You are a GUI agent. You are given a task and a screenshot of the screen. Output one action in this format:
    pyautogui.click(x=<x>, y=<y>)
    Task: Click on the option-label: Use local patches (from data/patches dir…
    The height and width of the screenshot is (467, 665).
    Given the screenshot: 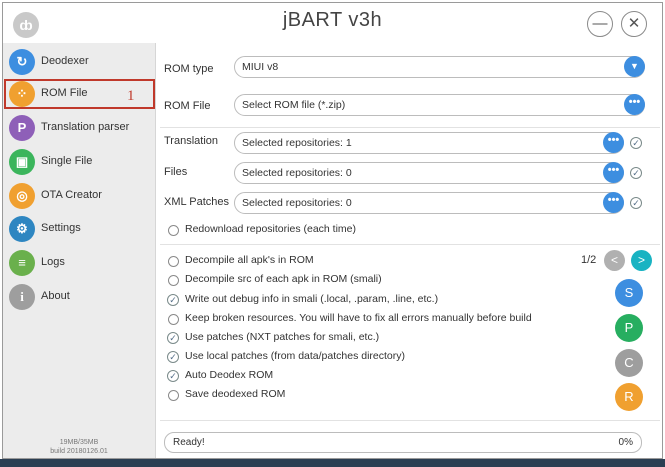 What is the action you would take?
    pyautogui.click(x=295, y=356)
    